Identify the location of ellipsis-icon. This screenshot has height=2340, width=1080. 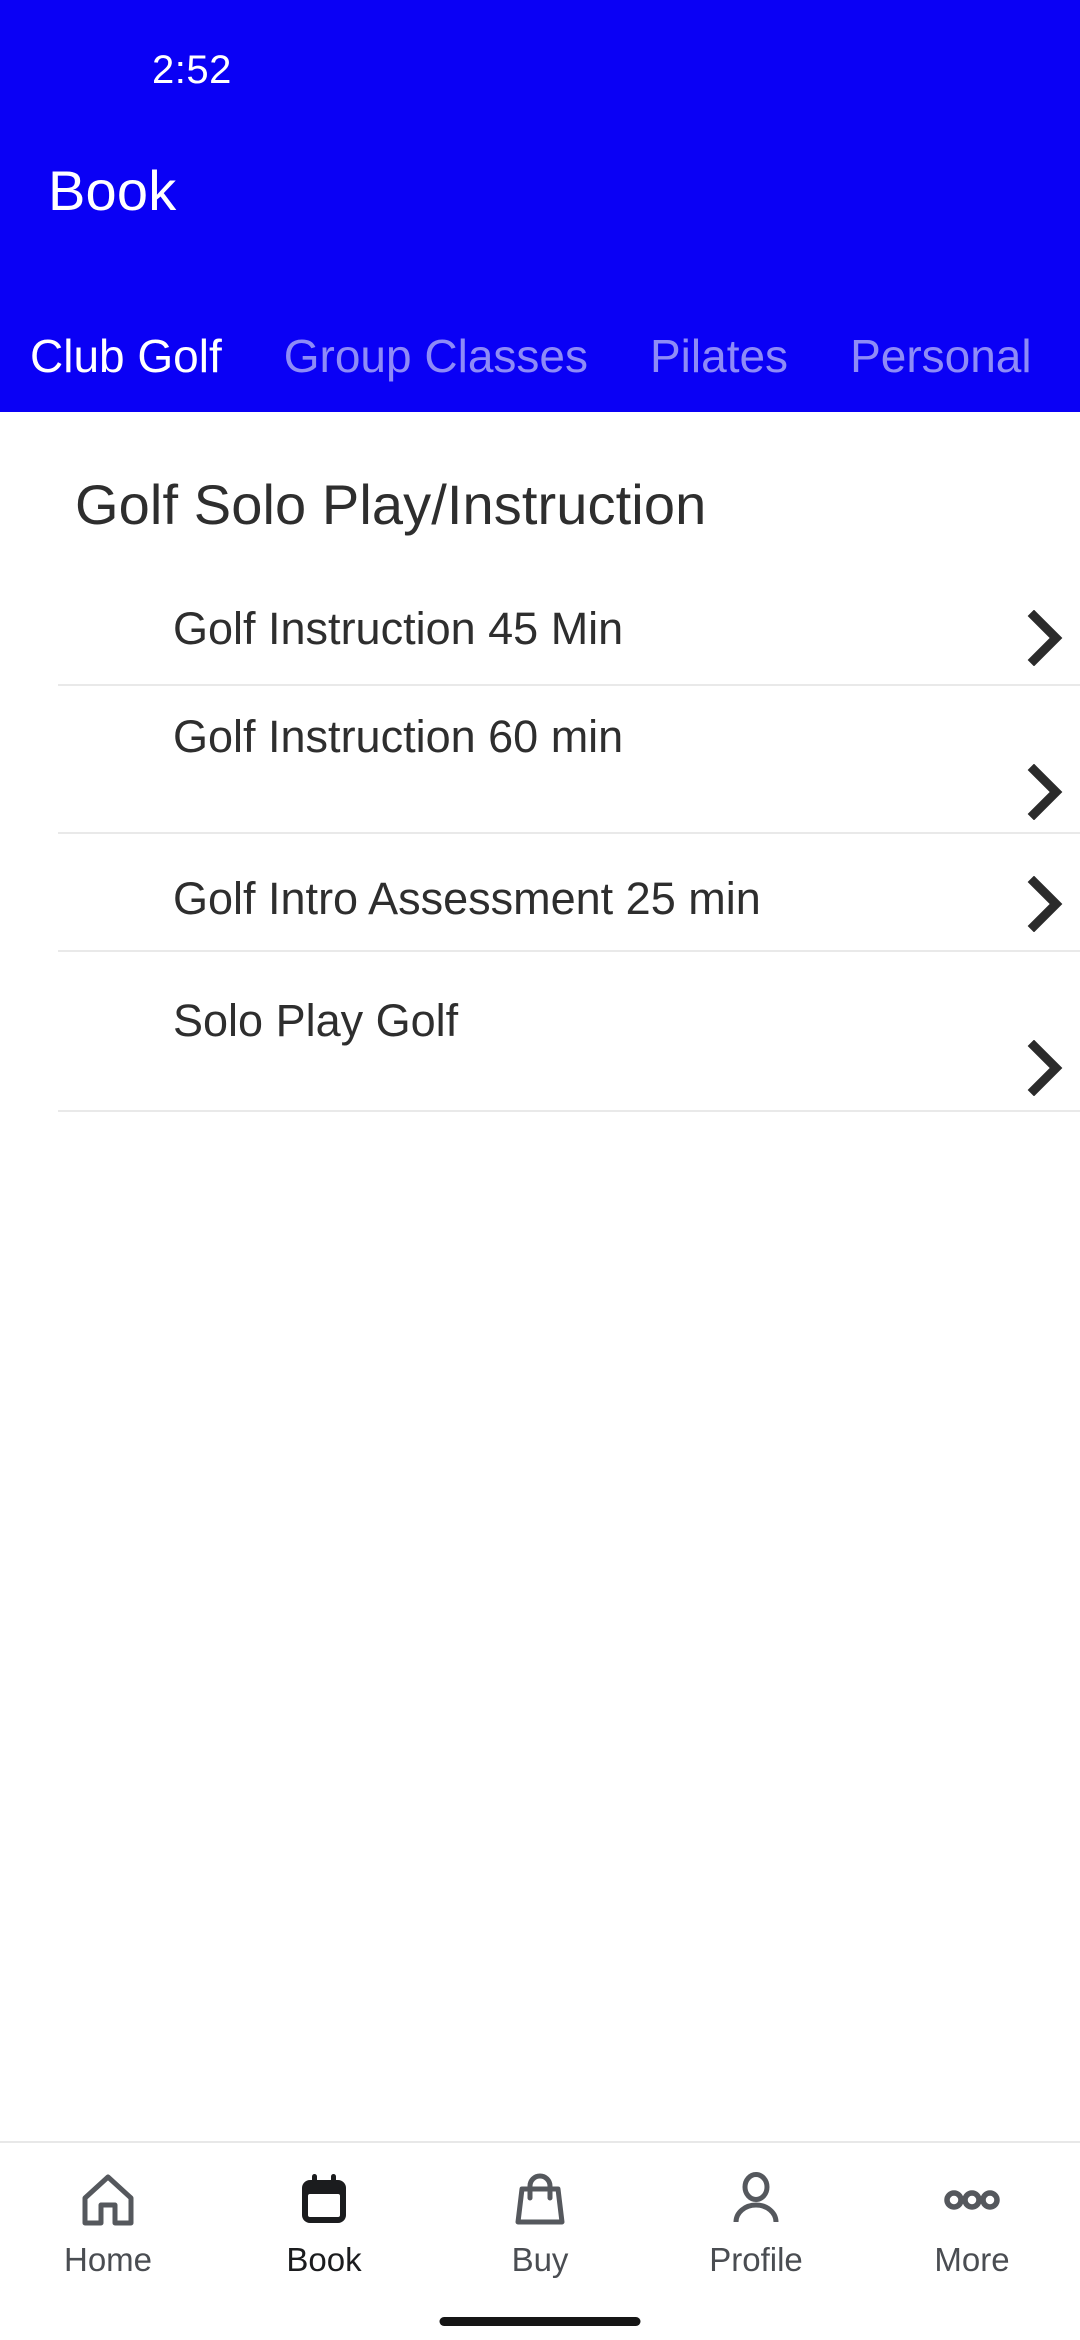
(972, 2200).